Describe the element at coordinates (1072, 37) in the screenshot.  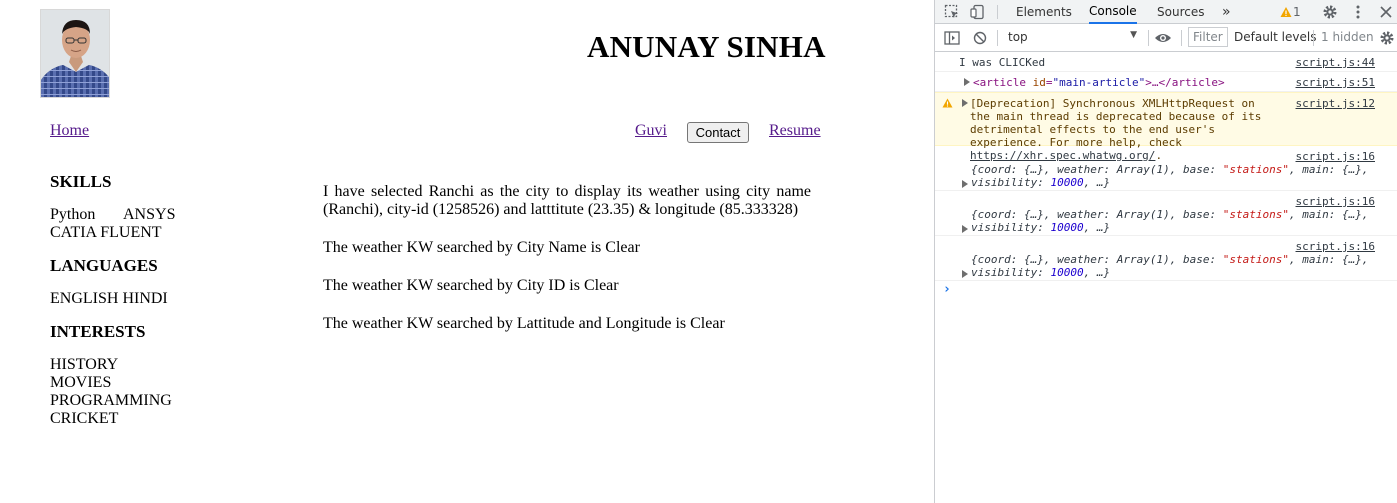
I see `context-selector: top ▼` at that location.